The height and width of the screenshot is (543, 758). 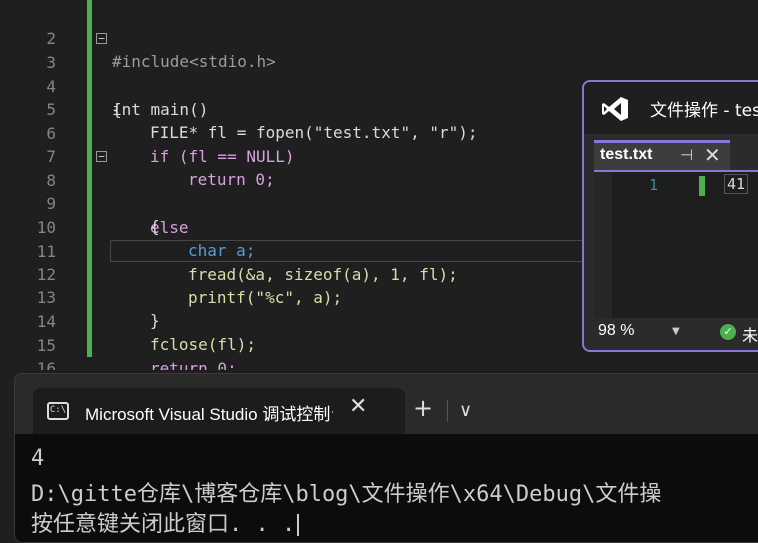 What do you see at coordinates (58, 411) in the screenshot?
I see `console-icon: C:\` at bounding box center [58, 411].